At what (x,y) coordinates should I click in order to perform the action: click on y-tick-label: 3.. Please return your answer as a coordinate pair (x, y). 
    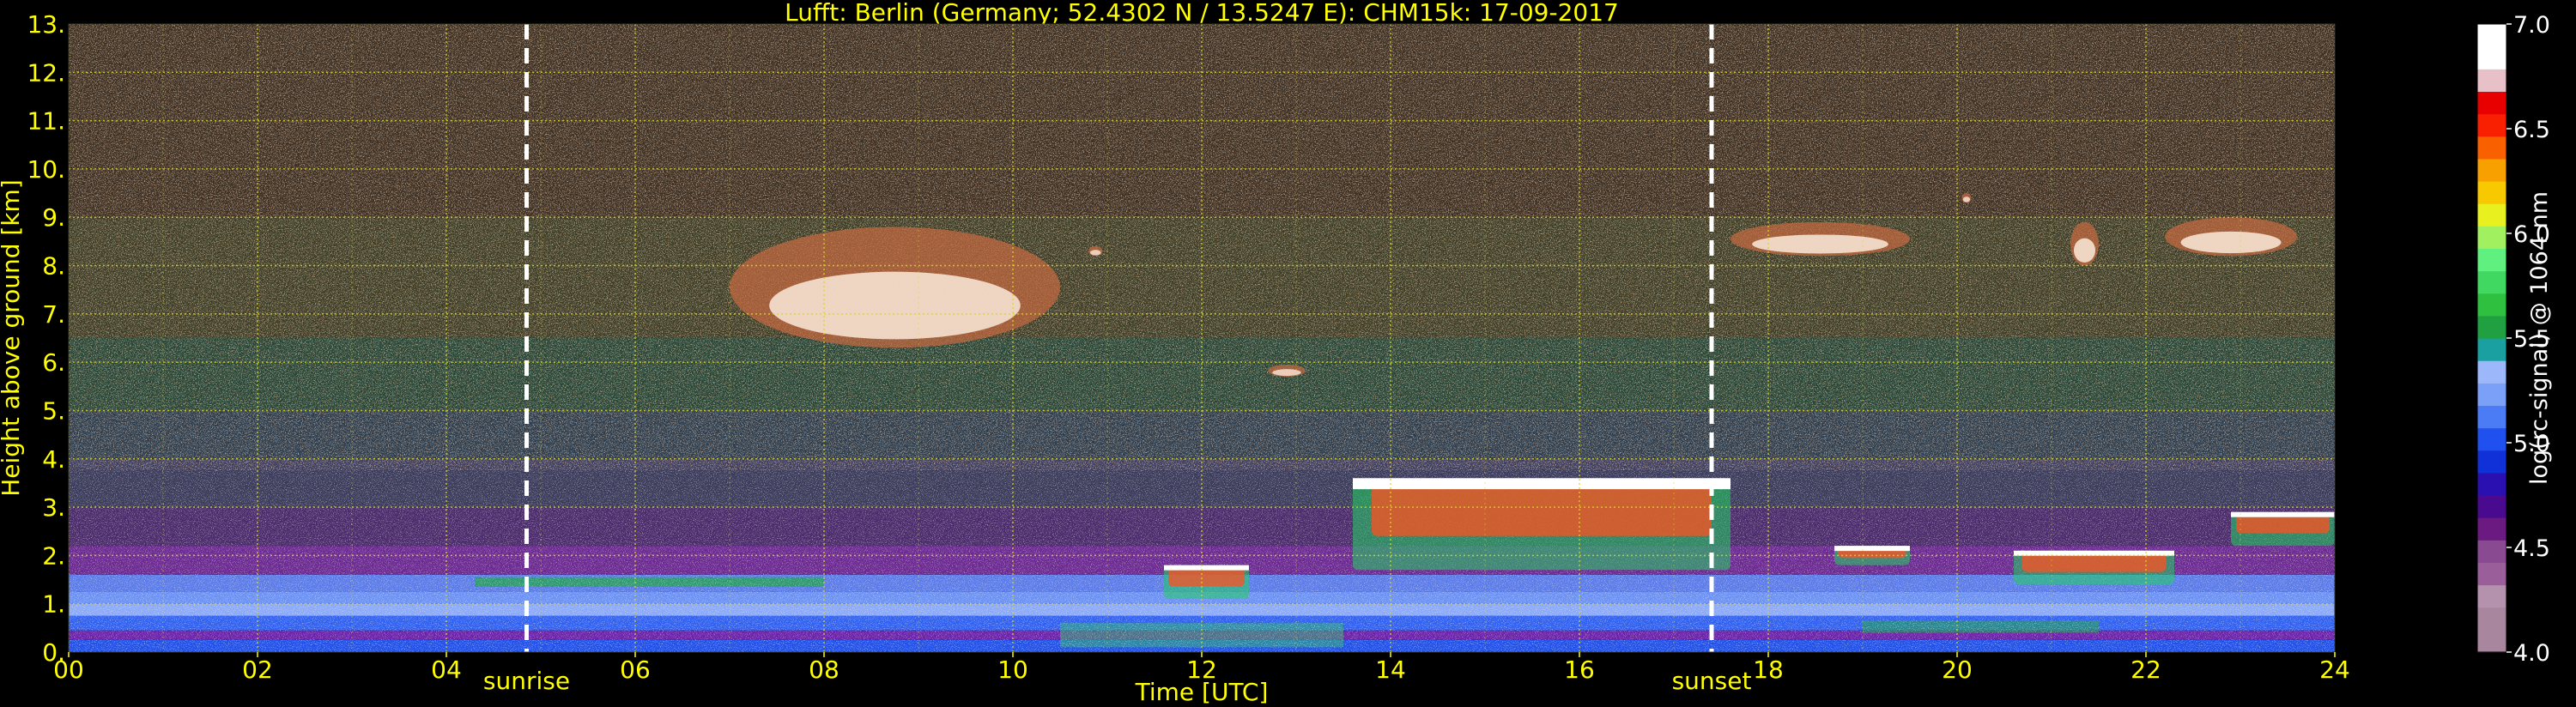
    Looking at the image, I should click on (53, 508).